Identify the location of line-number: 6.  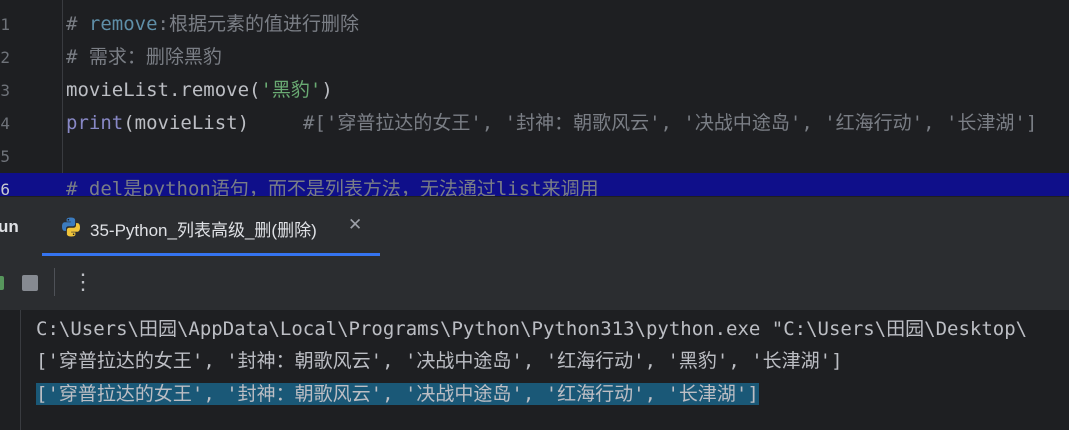
(5, 188).